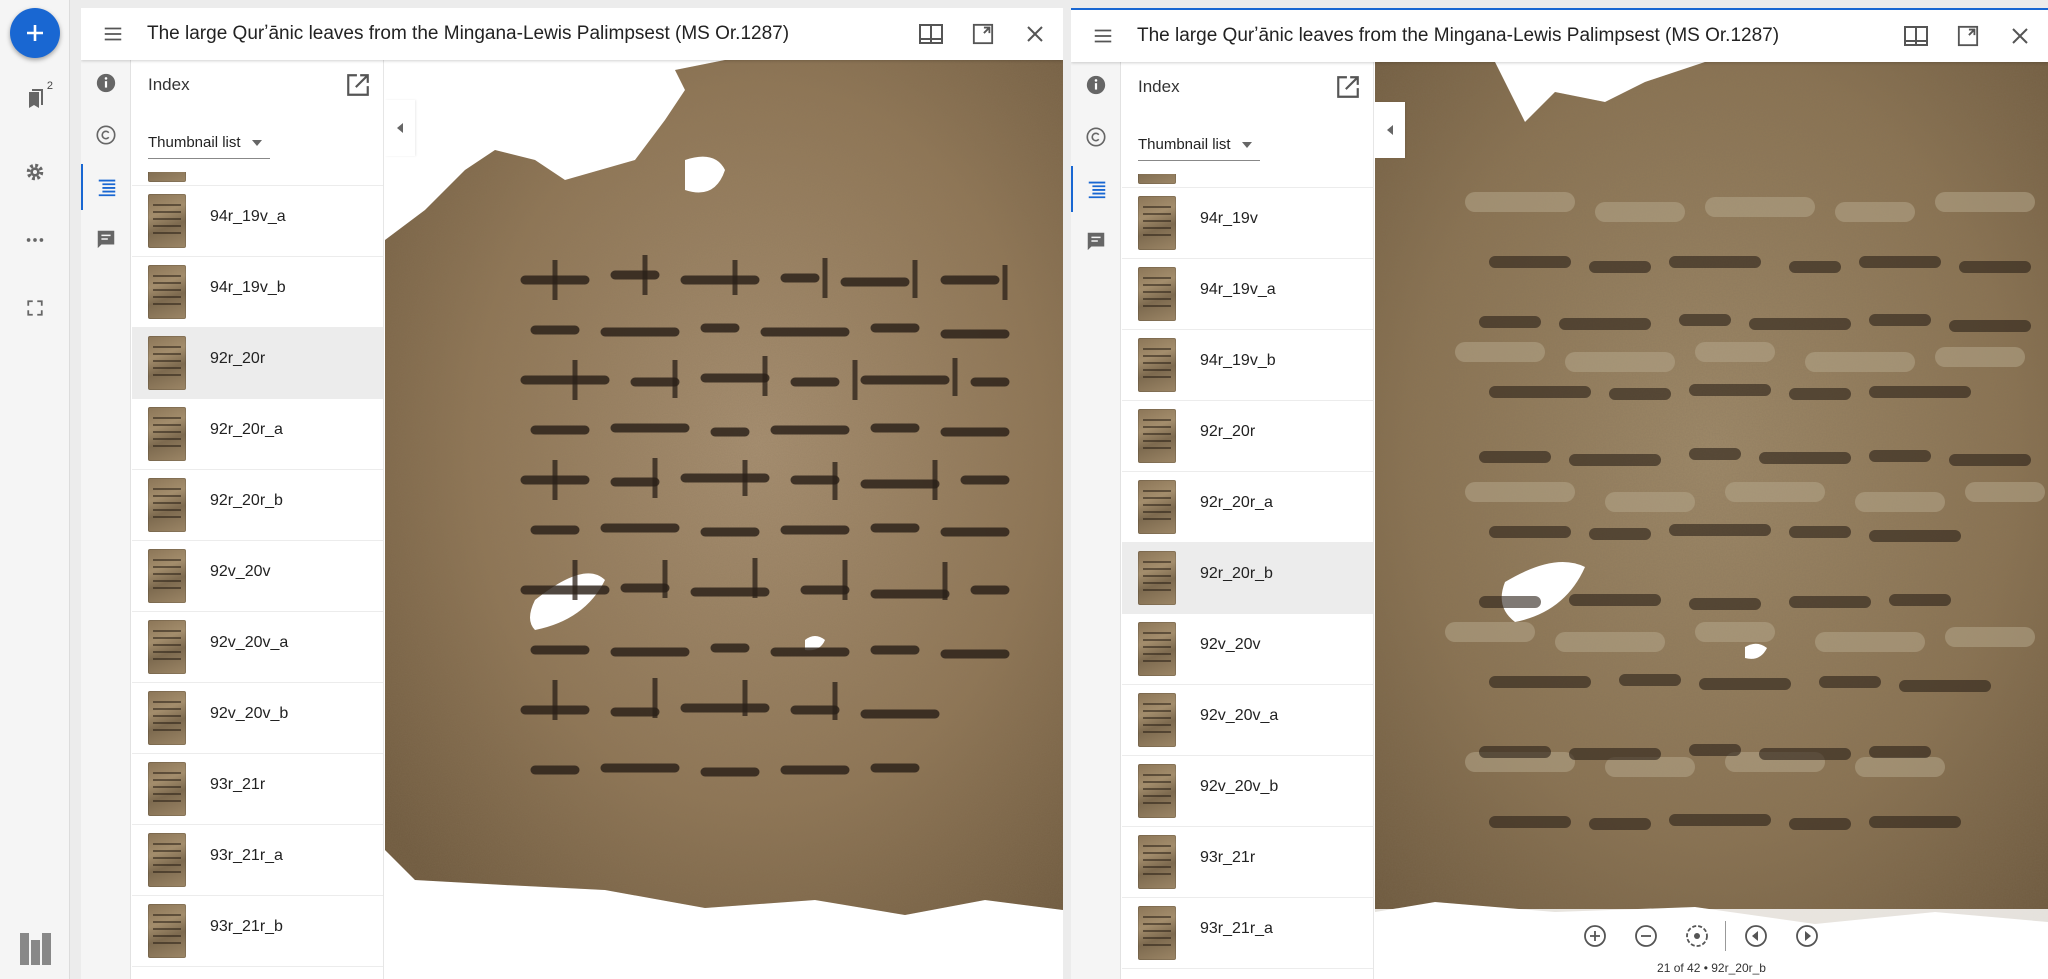  Describe the element at coordinates (1807, 936) in the screenshot. I see `next-canvas-icon` at that location.